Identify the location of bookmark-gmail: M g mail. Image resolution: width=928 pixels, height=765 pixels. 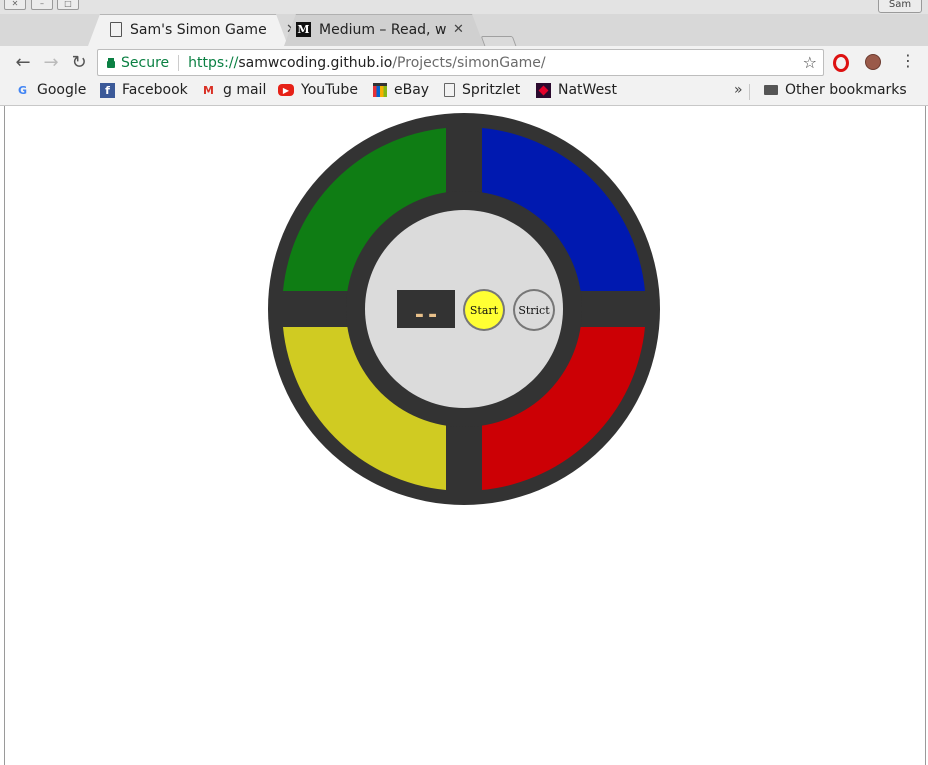
(233, 90).